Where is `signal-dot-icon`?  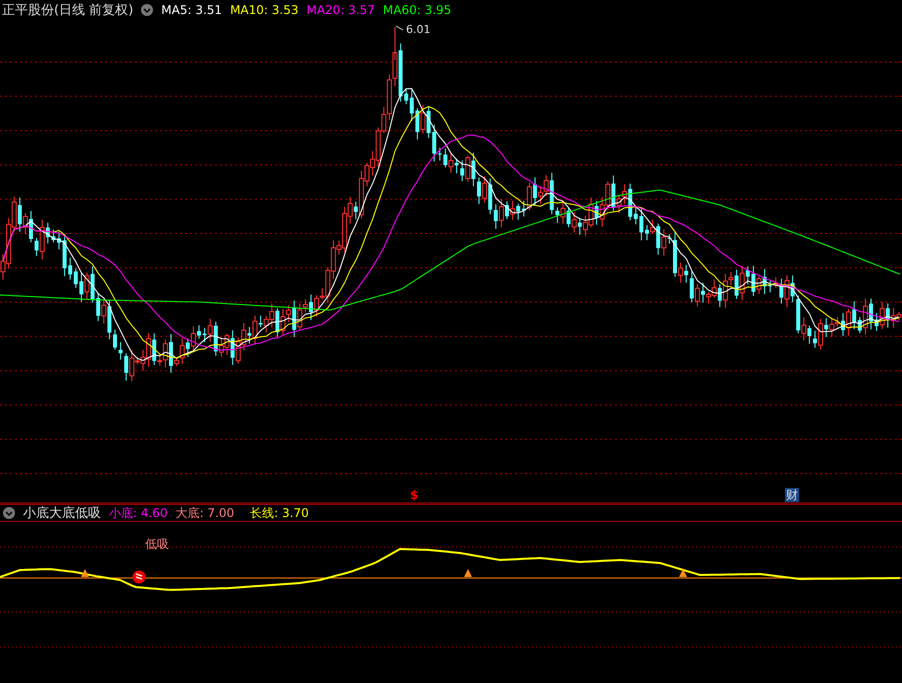
signal-dot-icon is located at coordinates (139, 577).